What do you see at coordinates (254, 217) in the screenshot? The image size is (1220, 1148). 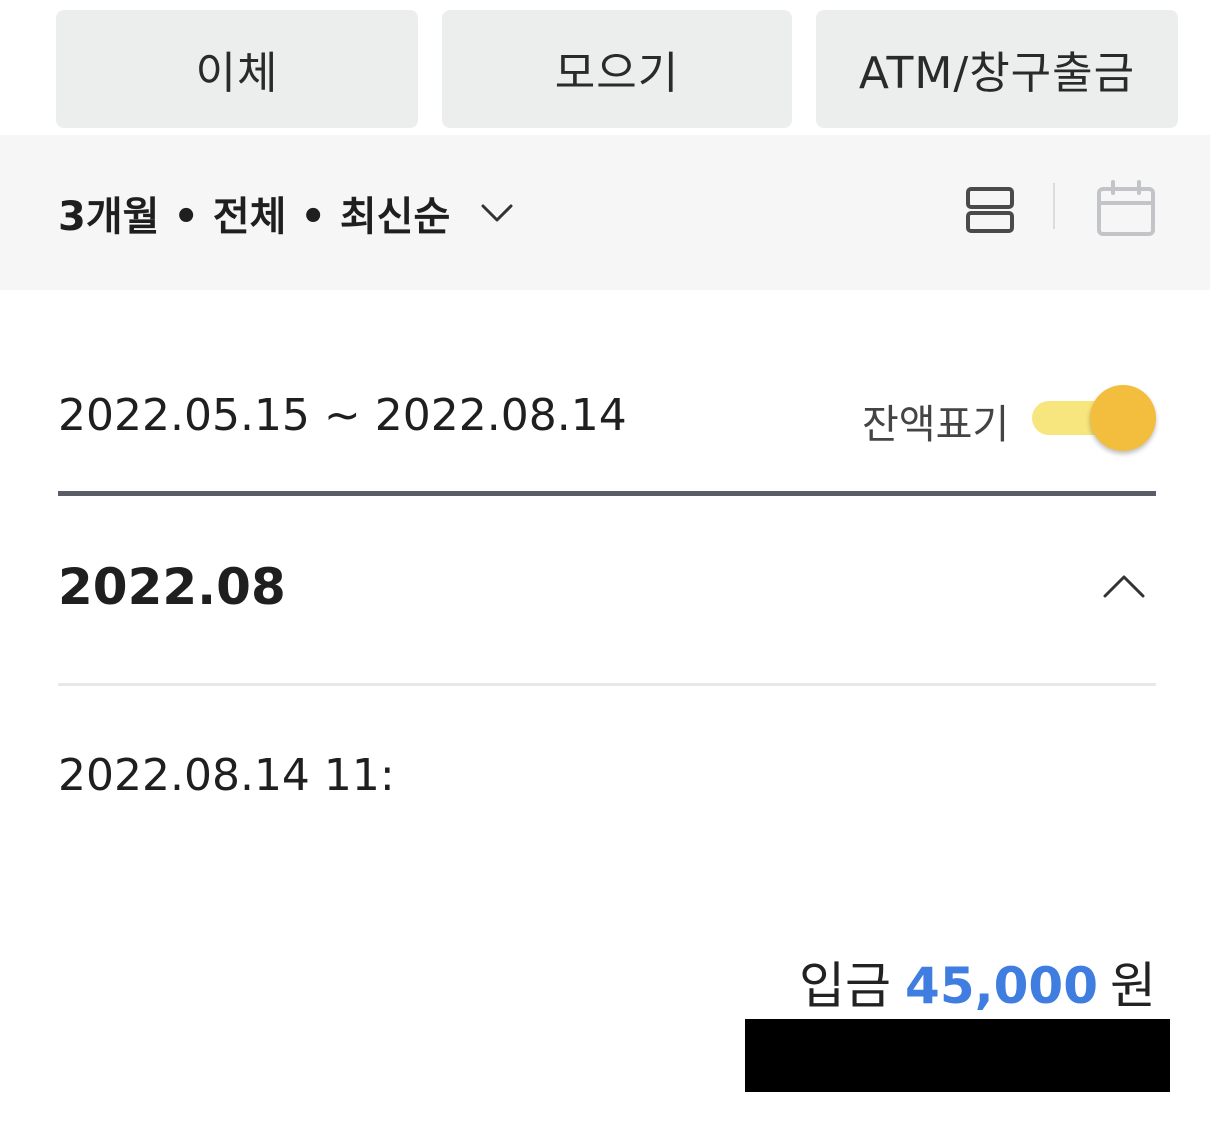 I see `filter-summary: 3개월 • 전체 • 최신순` at bounding box center [254, 217].